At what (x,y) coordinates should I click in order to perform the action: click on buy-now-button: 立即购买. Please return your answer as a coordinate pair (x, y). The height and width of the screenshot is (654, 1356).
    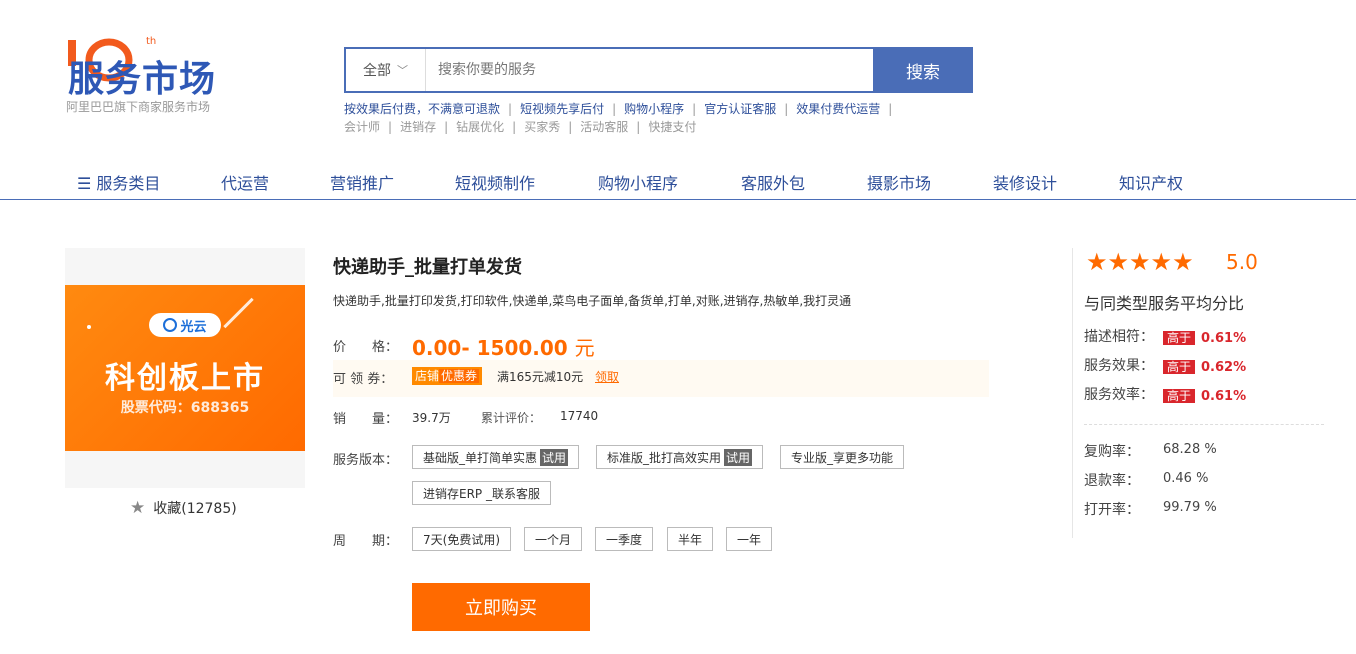
    Looking at the image, I should click on (501, 607).